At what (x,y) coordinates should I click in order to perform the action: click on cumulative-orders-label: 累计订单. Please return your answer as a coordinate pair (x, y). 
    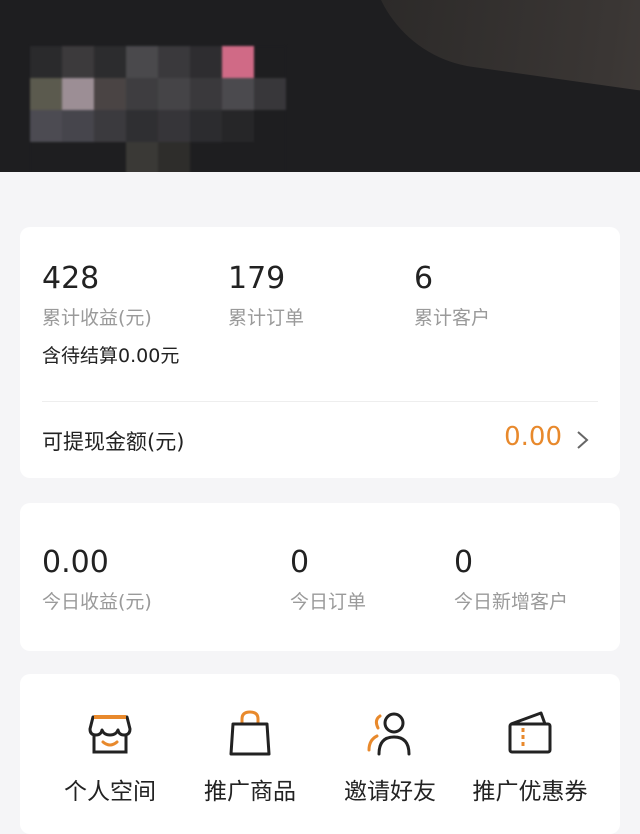
    Looking at the image, I should click on (266, 318).